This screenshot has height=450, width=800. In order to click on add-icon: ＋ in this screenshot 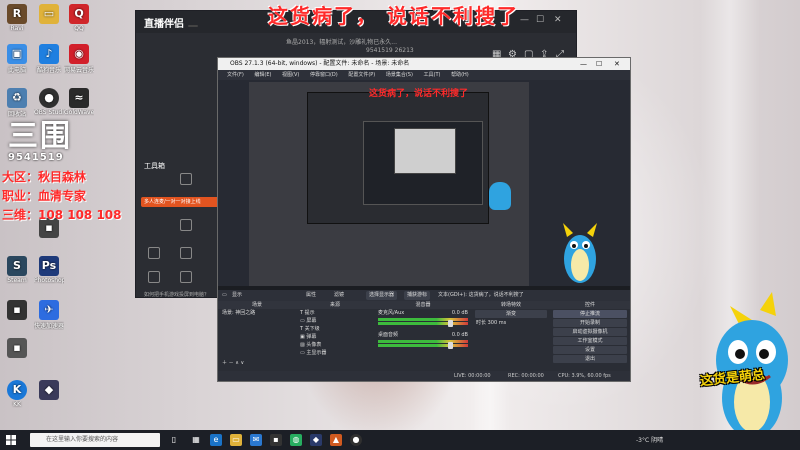, I will do `click(224, 363)`.